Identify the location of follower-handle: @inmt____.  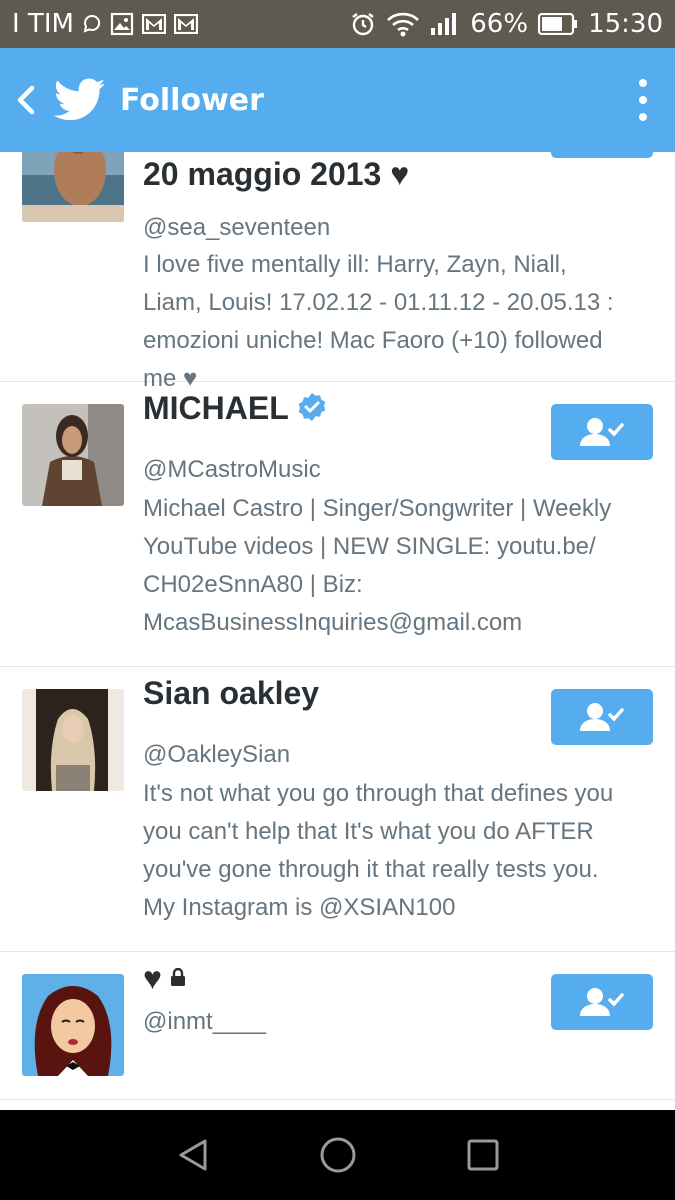
(205, 1021).